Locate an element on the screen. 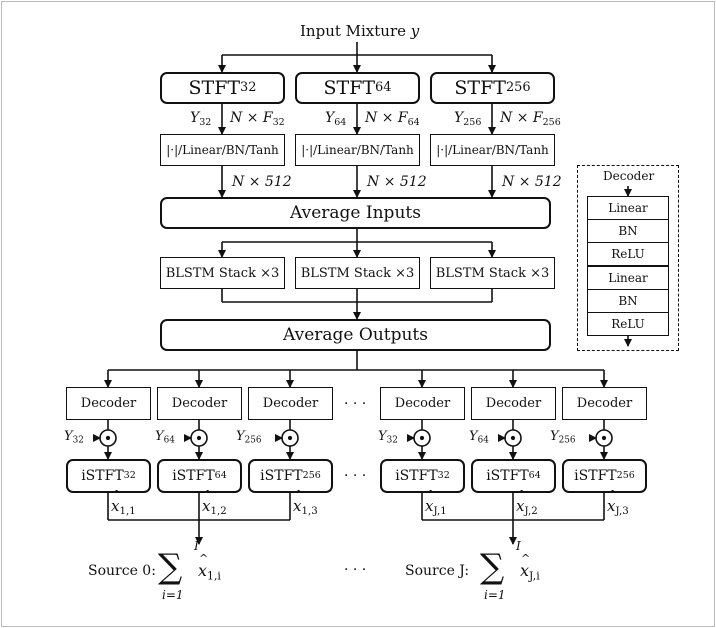 This screenshot has width=716, height=628. estimate-subscript: J,1 is located at coordinates (440, 512).